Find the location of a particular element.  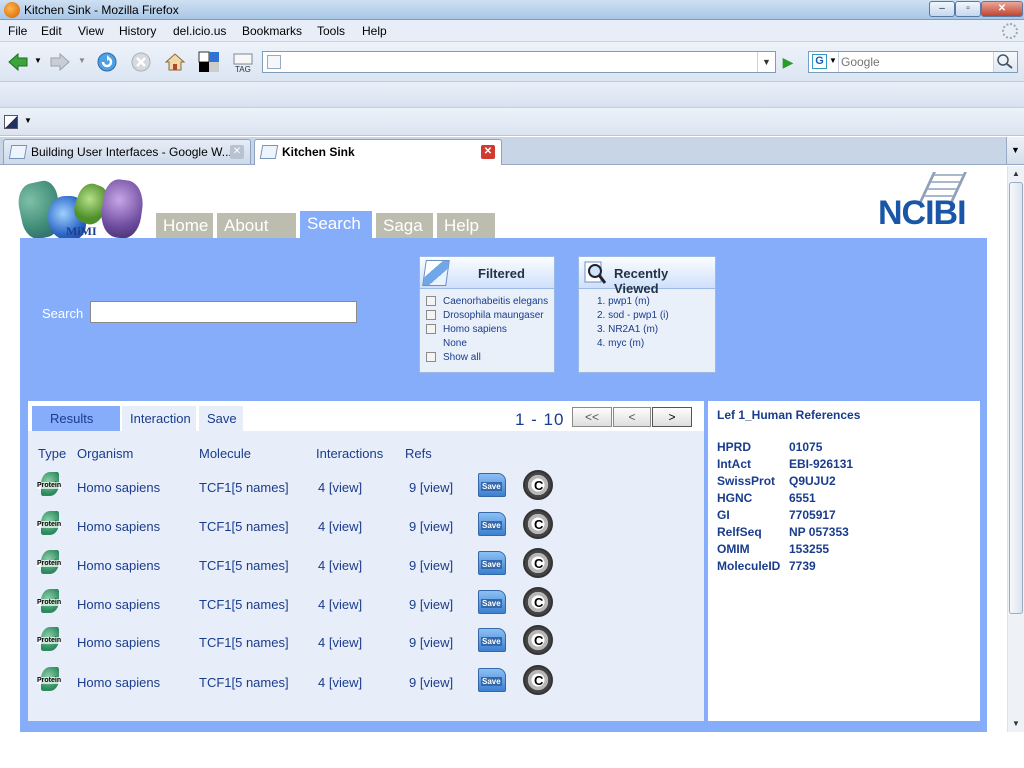

scroll-up-icon: ▲ is located at coordinates (1016, 174).